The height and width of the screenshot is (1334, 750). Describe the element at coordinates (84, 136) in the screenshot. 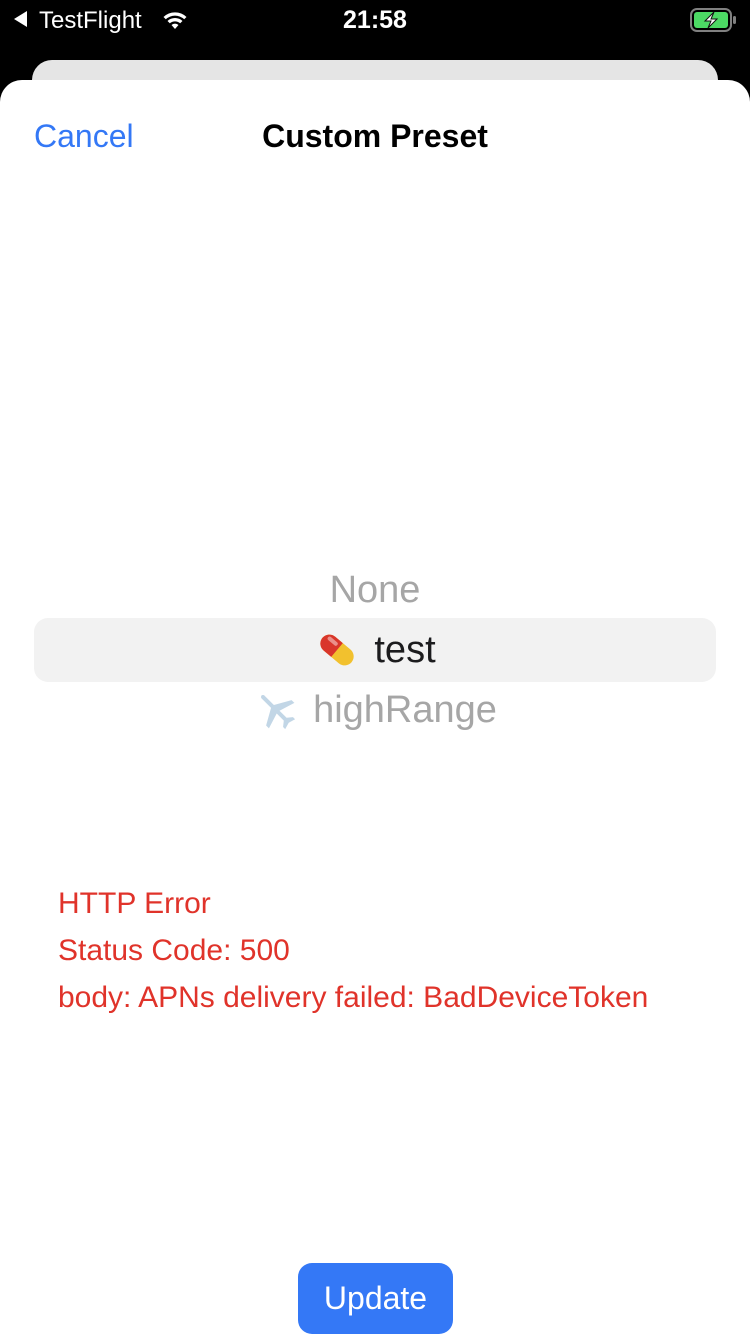

I see `cancel-button: Cancel` at that location.